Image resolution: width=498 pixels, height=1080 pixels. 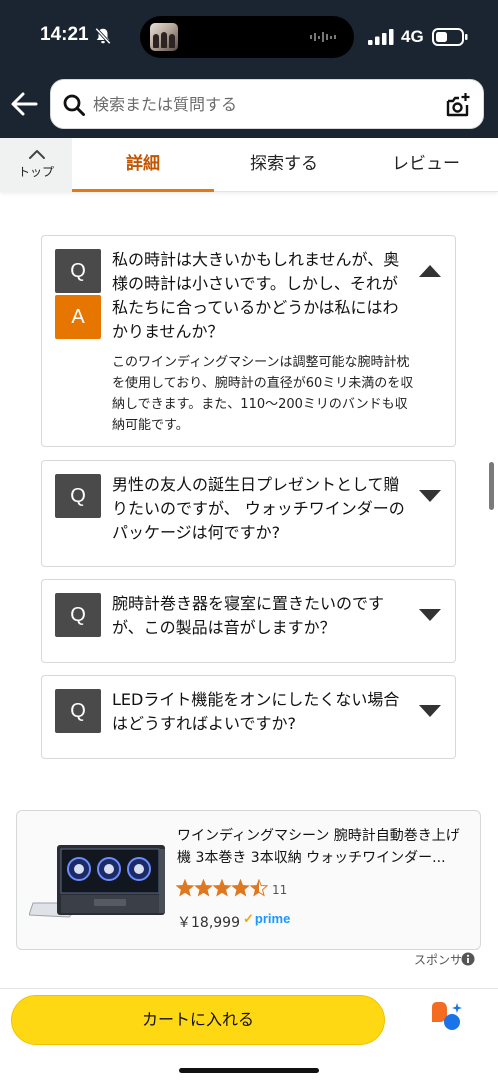 What do you see at coordinates (249, 1070) in the screenshot?
I see `home-indicator` at bounding box center [249, 1070].